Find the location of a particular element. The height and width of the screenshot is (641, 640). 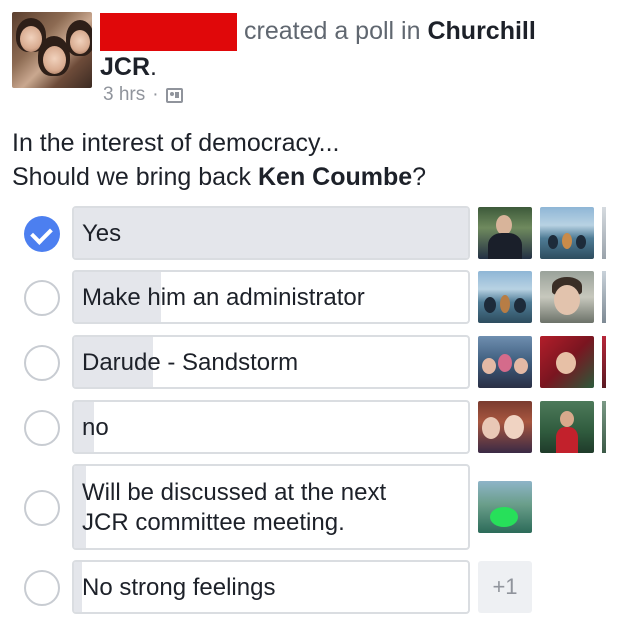

redacted-author-name is located at coordinates (168, 32).